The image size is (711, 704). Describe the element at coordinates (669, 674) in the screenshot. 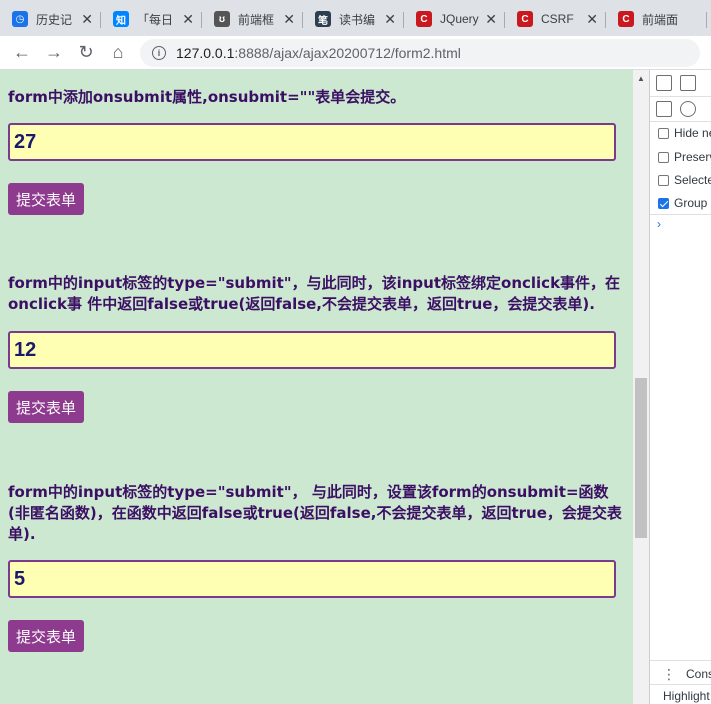

I see `more-options-icon: ⋮` at that location.